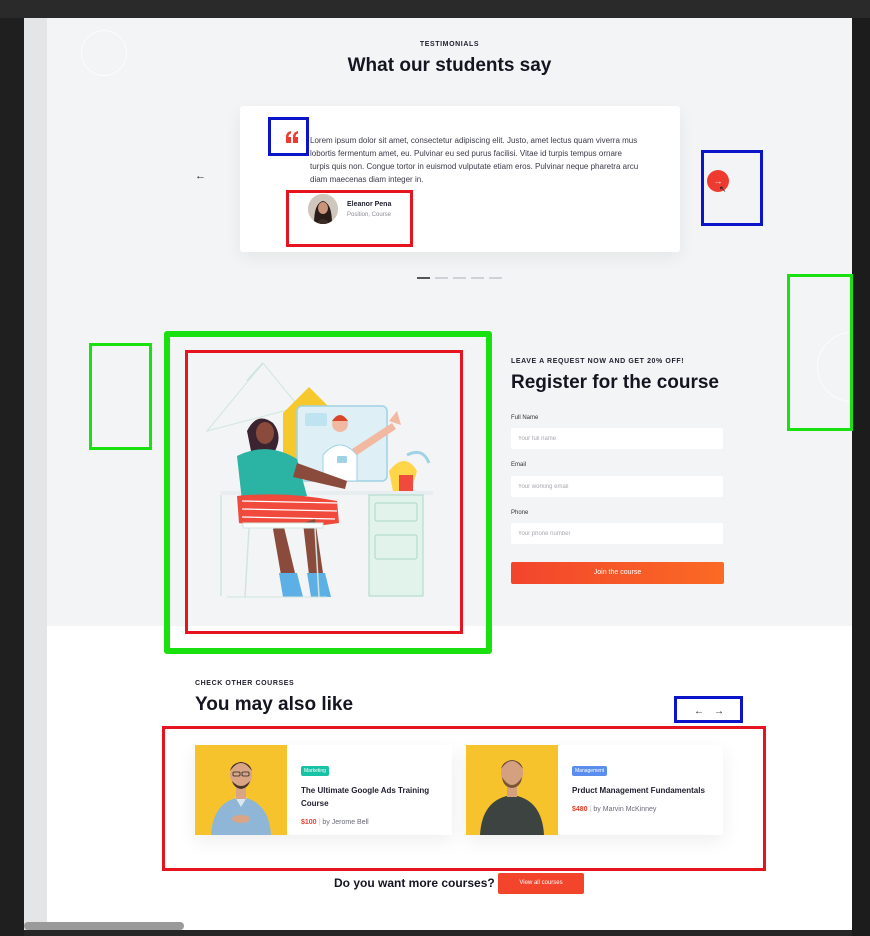 The width and height of the screenshot is (870, 936). Describe the element at coordinates (449, 44) in the screenshot. I see `testimonials-eyebrow: TESTIMONIALS` at that location.